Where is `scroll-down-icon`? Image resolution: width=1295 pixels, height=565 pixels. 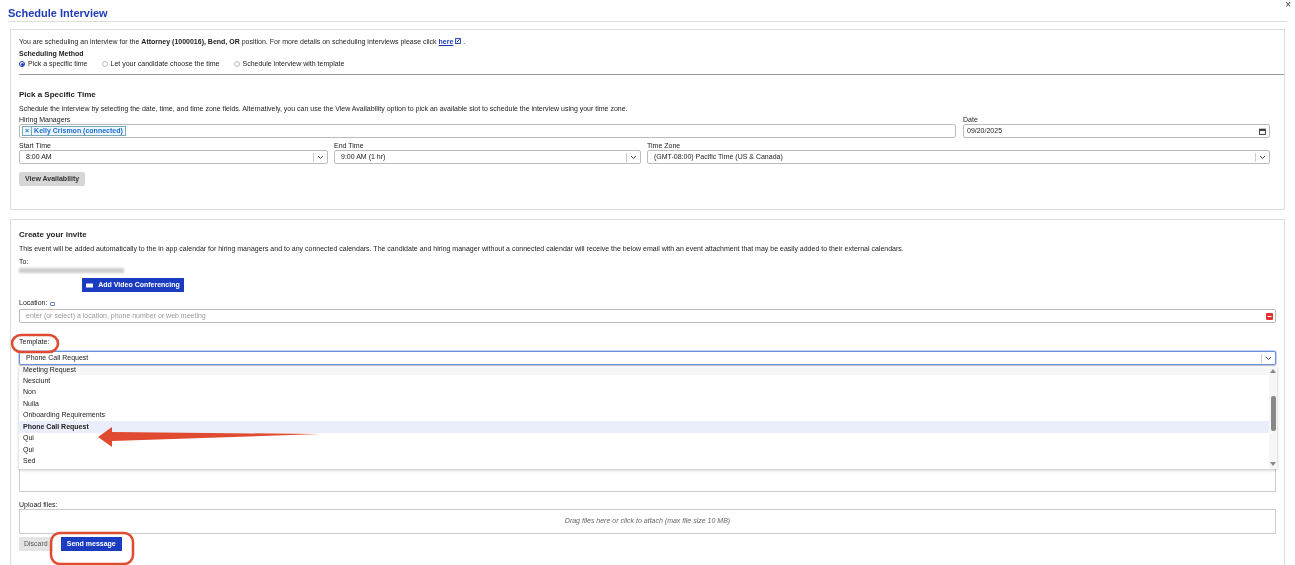
scroll-down-icon is located at coordinates (1273, 464).